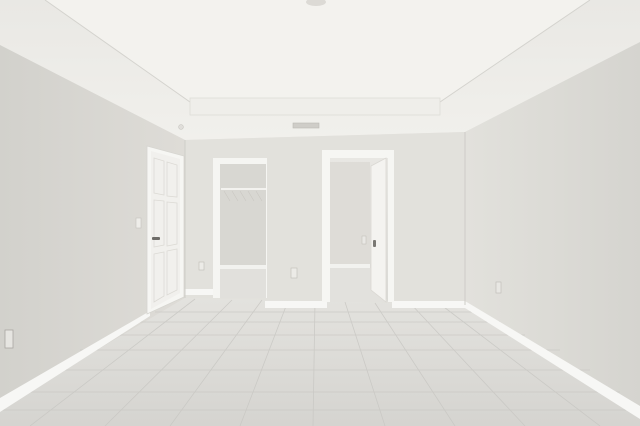  What do you see at coordinates (9, 339) in the screenshot?
I see `wall-outlet-left-icon` at bounding box center [9, 339].